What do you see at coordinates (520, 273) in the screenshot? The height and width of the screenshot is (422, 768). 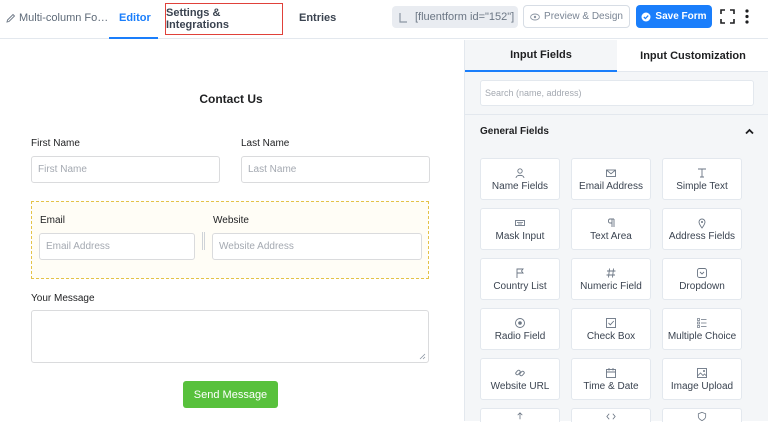 I see `flag-icon` at bounding box center [520, 273].